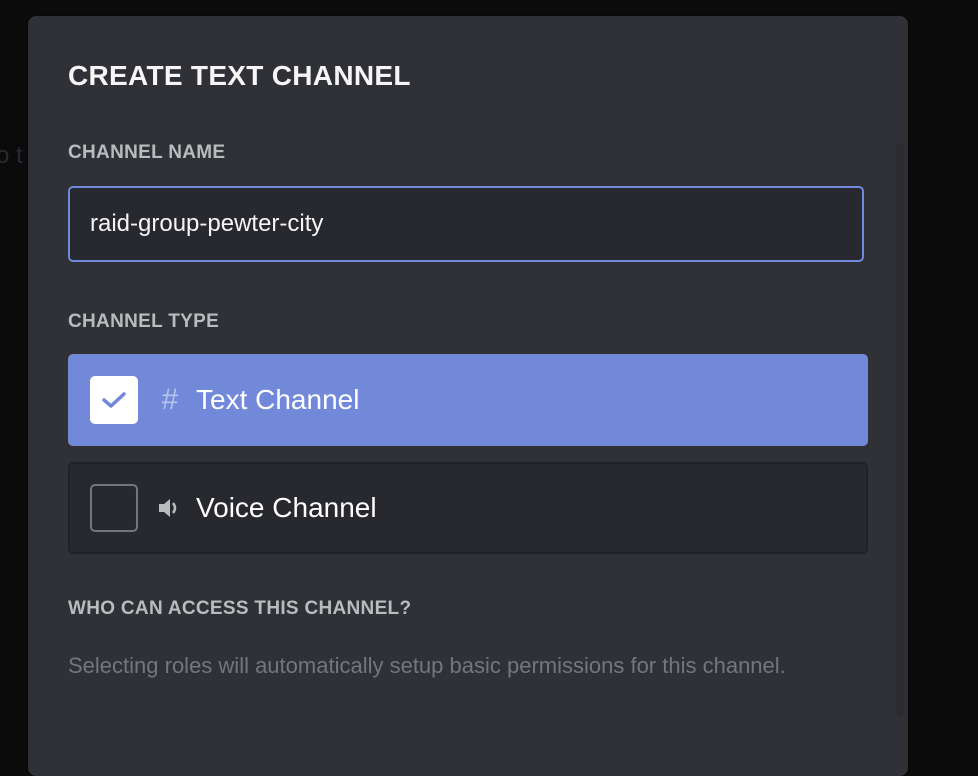 This screenshot has width=978, height=776. I want to click on modal-title: CREATE TEXT CHANNEL, so click(239, 75).